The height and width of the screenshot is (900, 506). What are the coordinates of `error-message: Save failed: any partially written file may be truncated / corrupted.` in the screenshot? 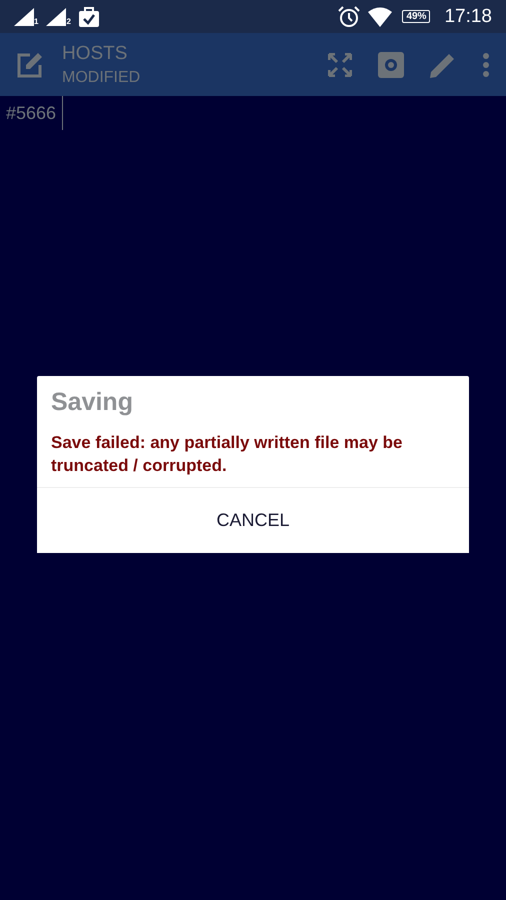 It's located at (227, 454).